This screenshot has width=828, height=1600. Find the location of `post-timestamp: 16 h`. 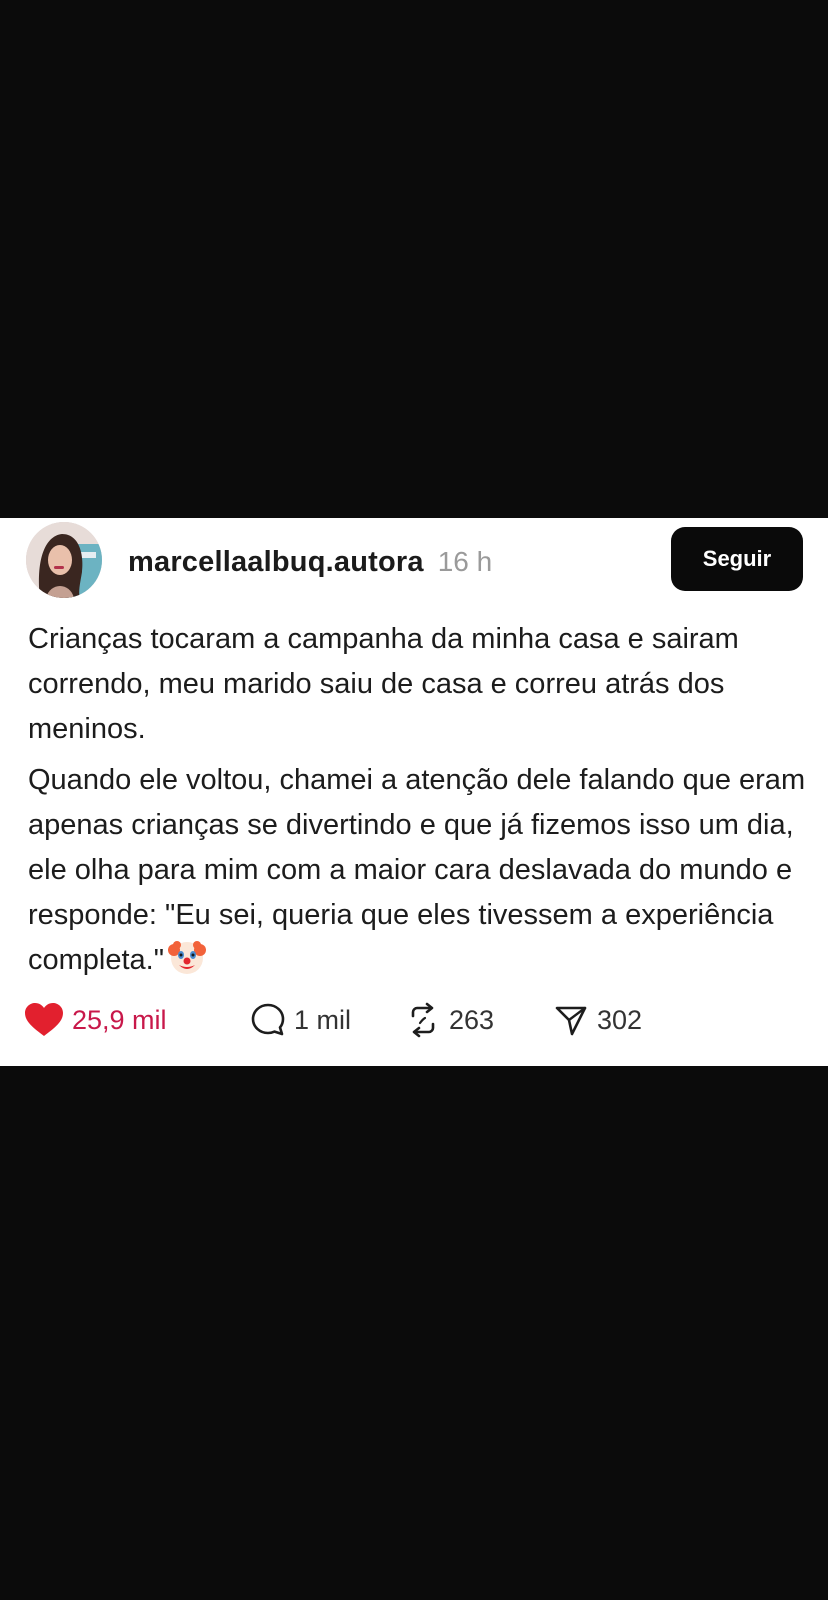

post-timestamp: 16 h is located at coordinates (465, 561).